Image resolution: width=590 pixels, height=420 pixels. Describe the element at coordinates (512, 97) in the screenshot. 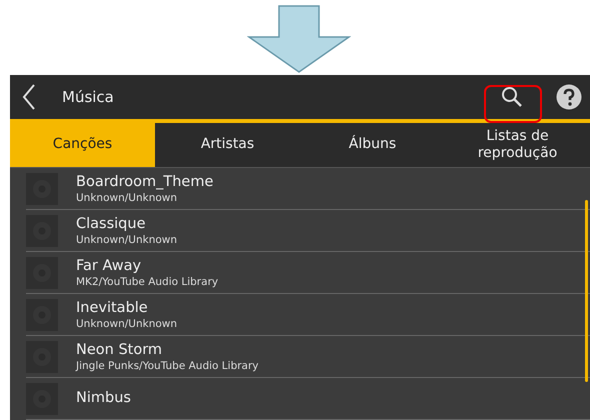

I see `search-icon` at that location.